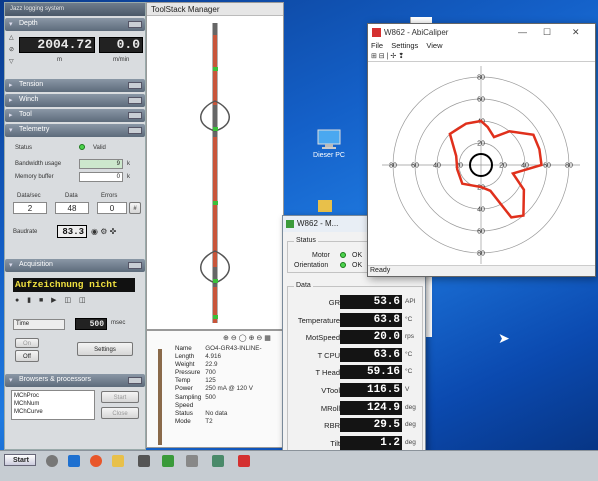 The height and width of the screenshot is (481, 598). Describe the element at coordinates (53, 412) in the screenshot. I see `list-item: MChCurve` at that location.